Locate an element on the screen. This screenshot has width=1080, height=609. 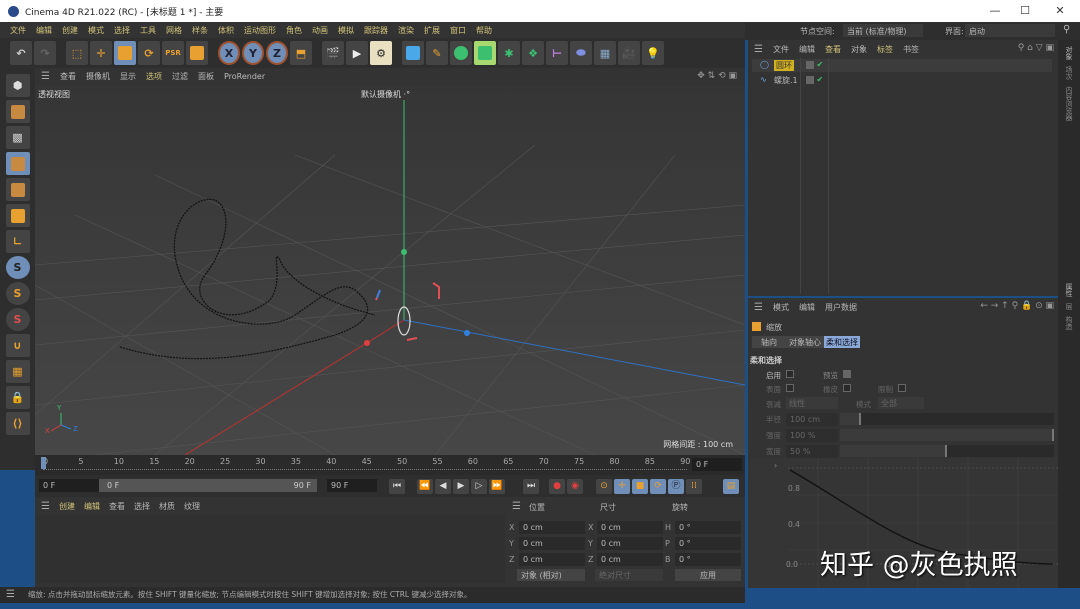
play-icon: ▶ is located at coordinates (461, 486).